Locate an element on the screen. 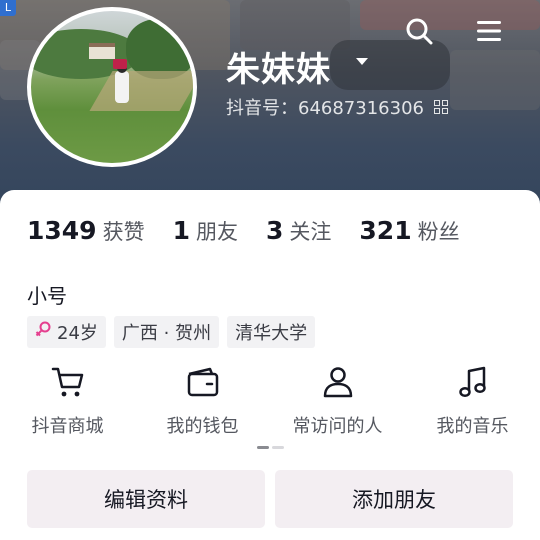  profile-tags: 24岁 广西 · 贺州 清华大学 is located at coordinates (171, 332).